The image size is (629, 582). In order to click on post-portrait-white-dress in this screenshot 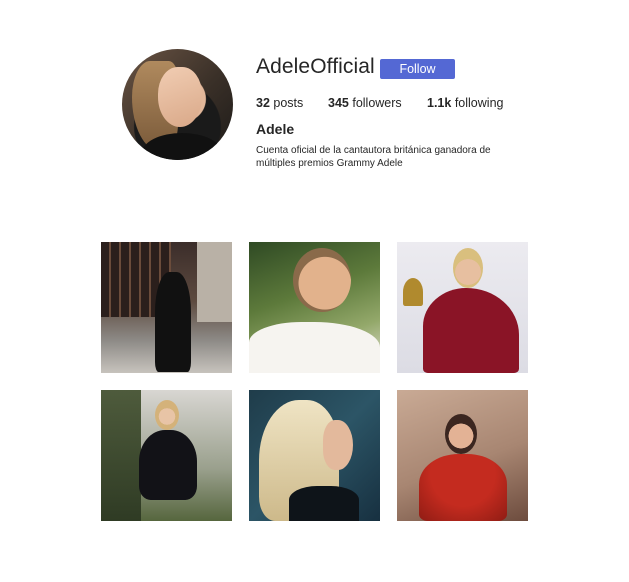, I will do `click(314, 307)`.